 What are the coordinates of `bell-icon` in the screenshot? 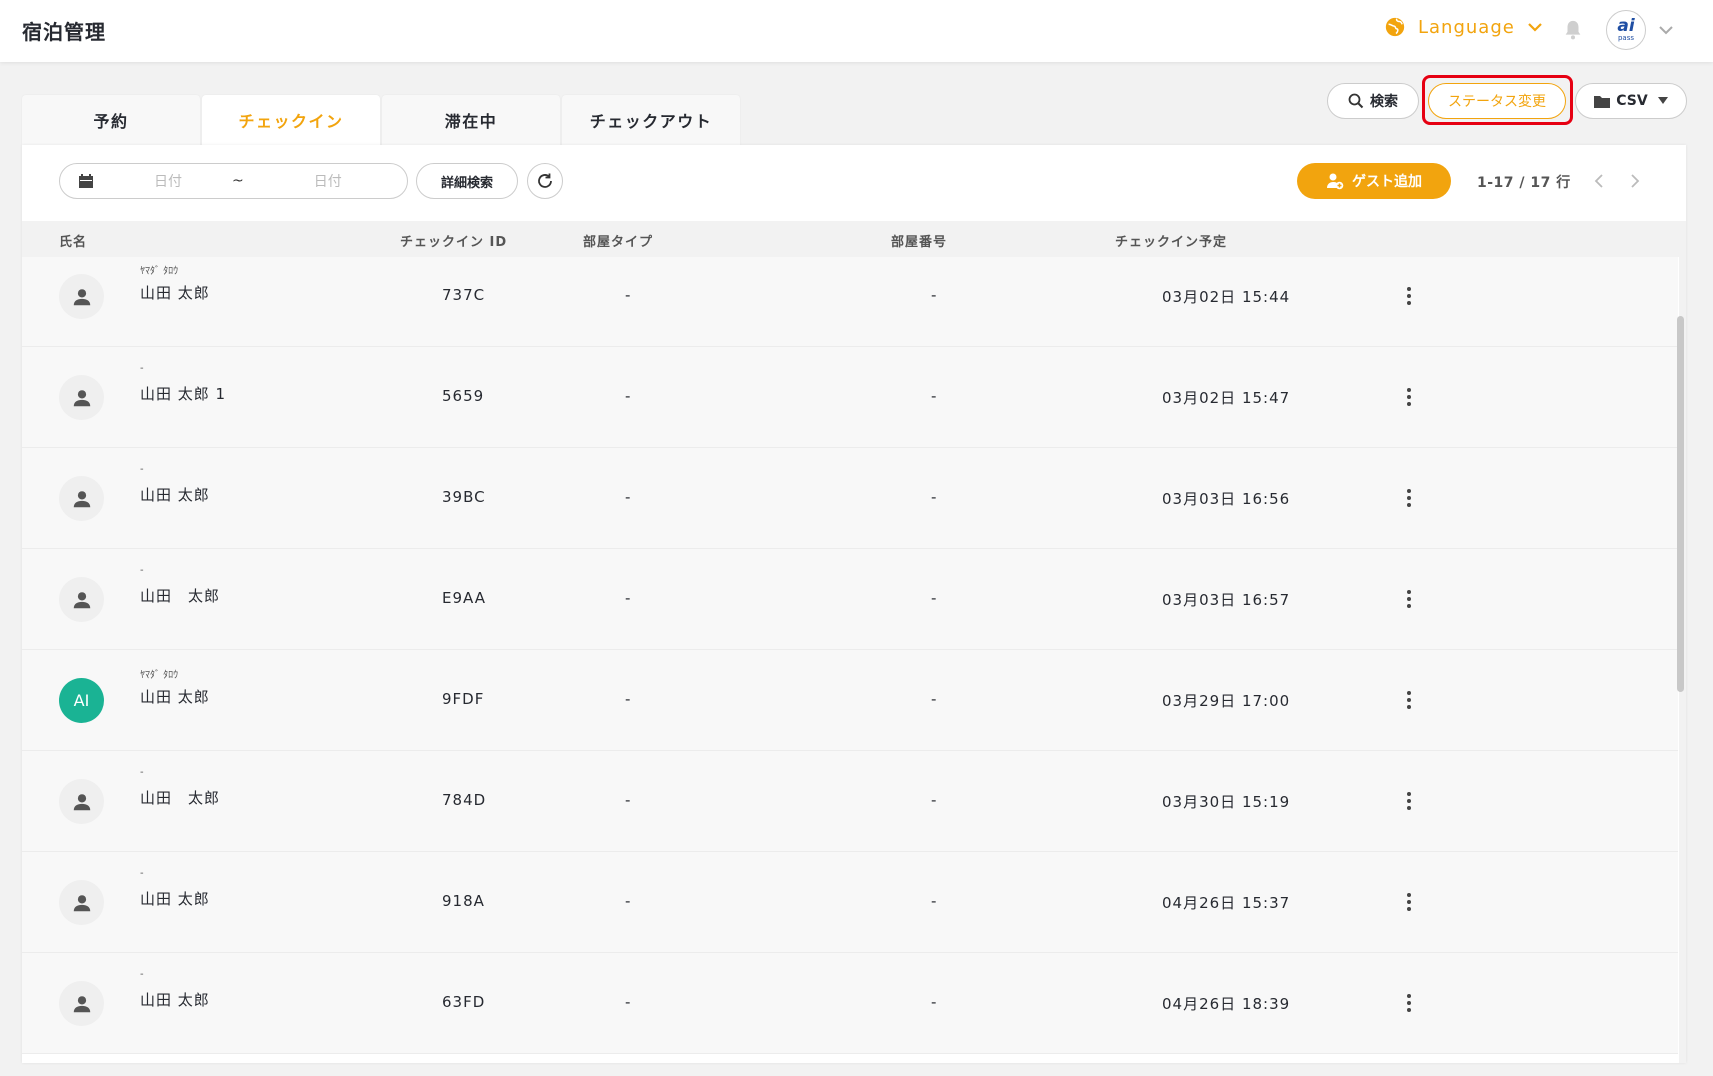 It's located at (1573, 30).